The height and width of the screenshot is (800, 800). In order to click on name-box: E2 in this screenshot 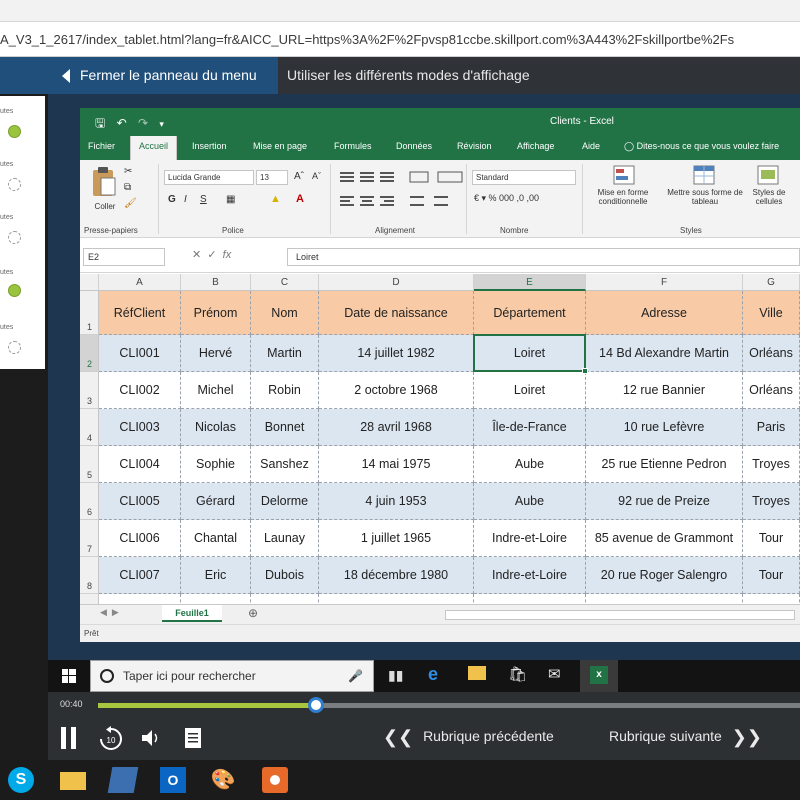, I will do `click(124, 257)`.